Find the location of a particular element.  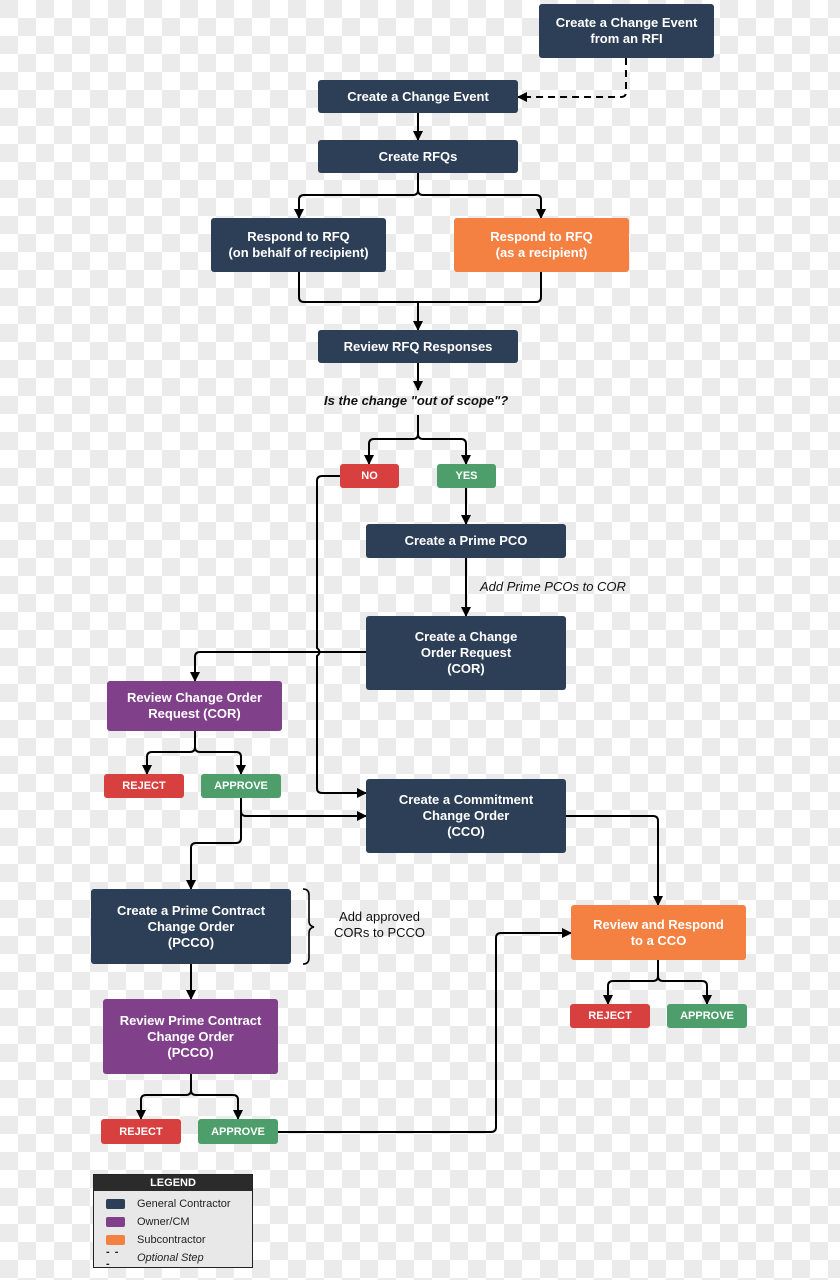

swatch-subcontractor is located at coordinates (115, 1240).